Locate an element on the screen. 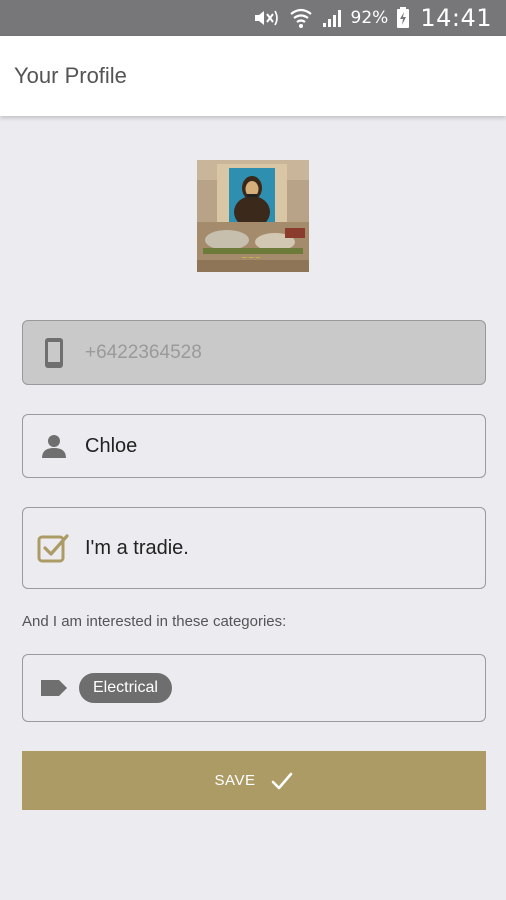 This screenshot has height=900, width=506. page-title: Your Profile is located at coordinates (70, 75).